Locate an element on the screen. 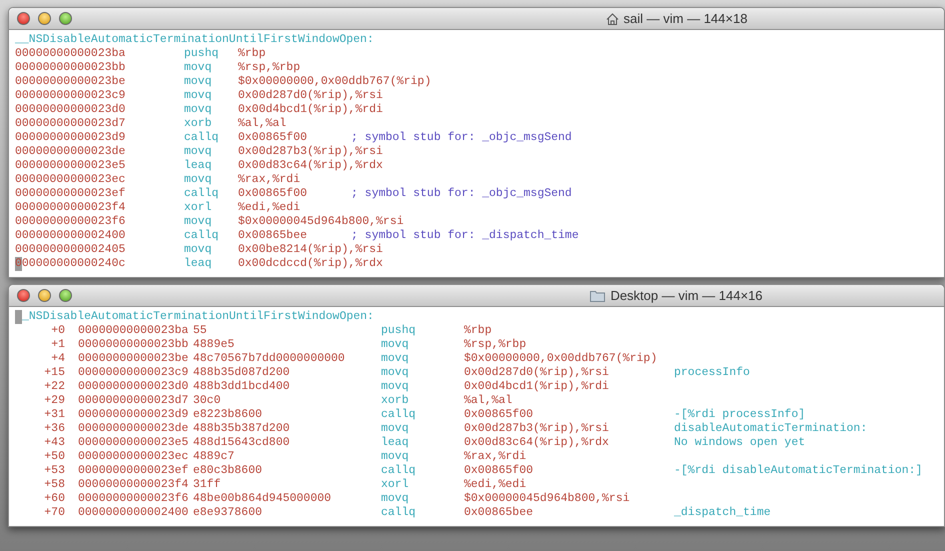 This screenshot has height=551, width=945. bytes-text: e8e9378600 is located at coordinates (227, 513).